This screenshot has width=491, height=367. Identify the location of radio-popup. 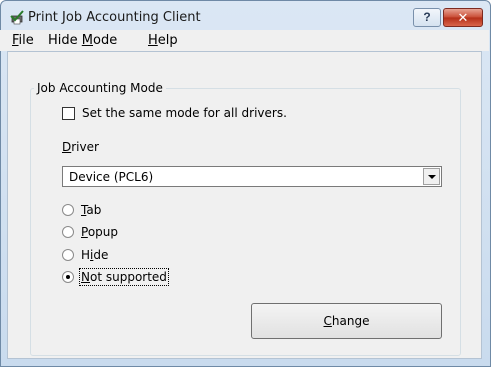
(68, 232).